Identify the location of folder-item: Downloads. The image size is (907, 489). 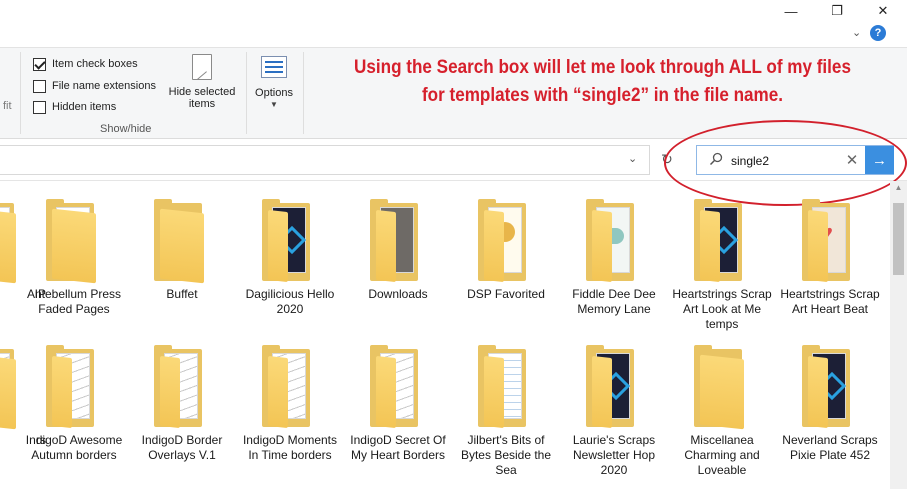
(398, 250).